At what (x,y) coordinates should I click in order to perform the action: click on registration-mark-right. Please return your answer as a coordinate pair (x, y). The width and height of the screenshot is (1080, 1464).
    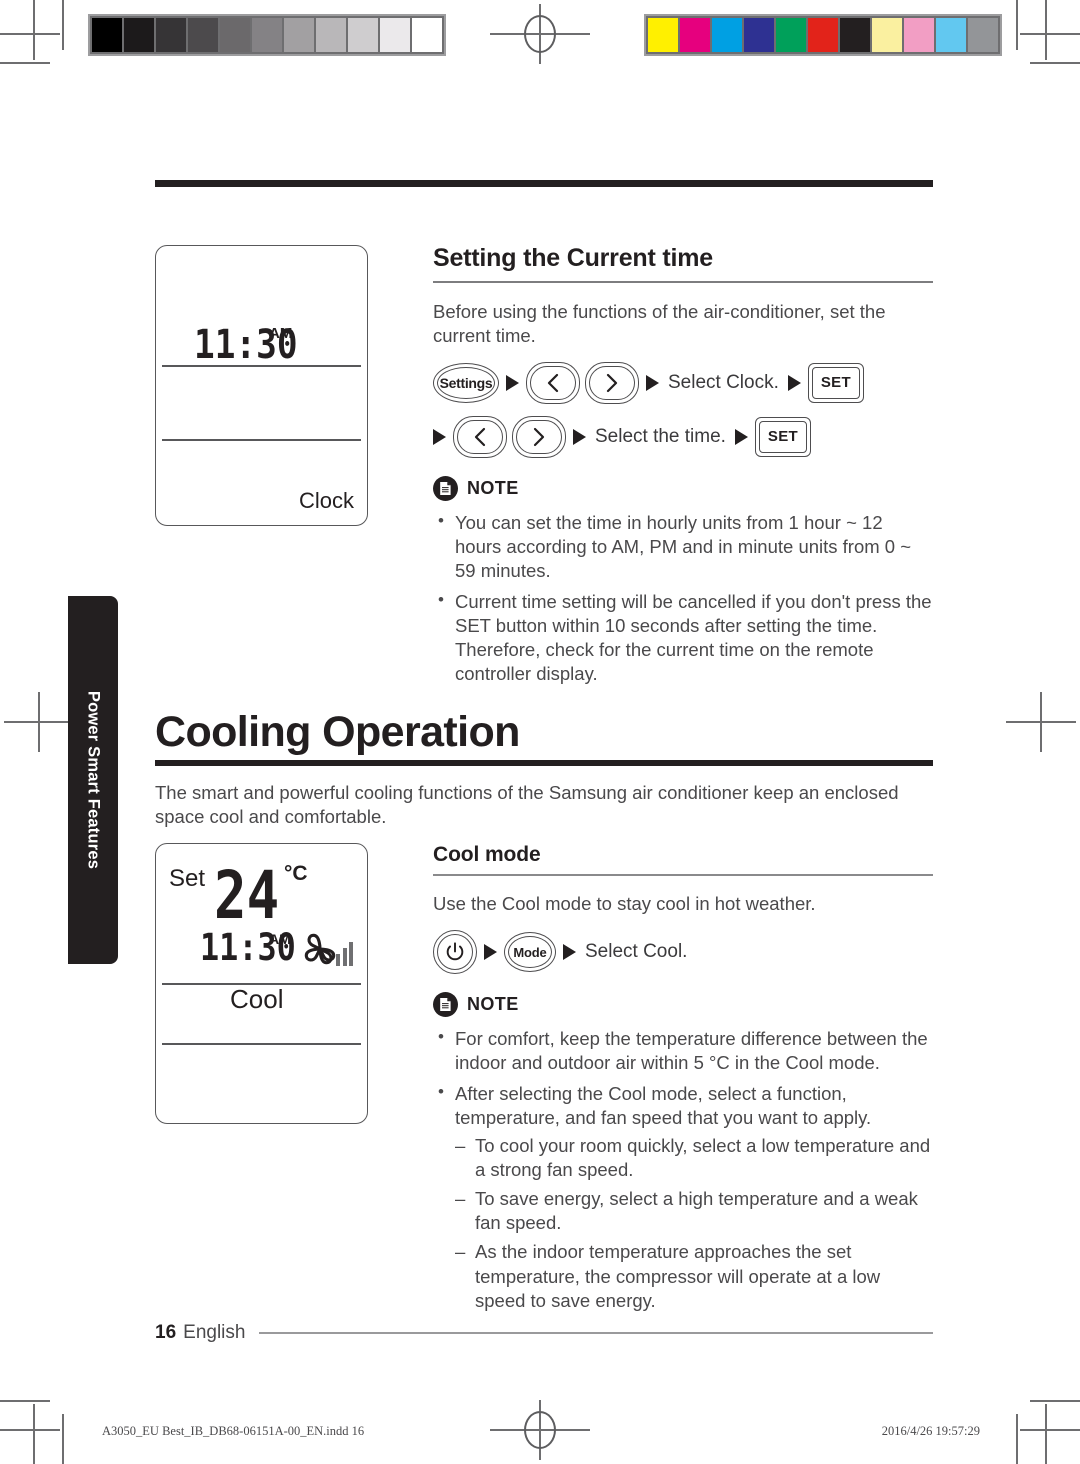
    Looking at the image, I should click on (1041, 722).